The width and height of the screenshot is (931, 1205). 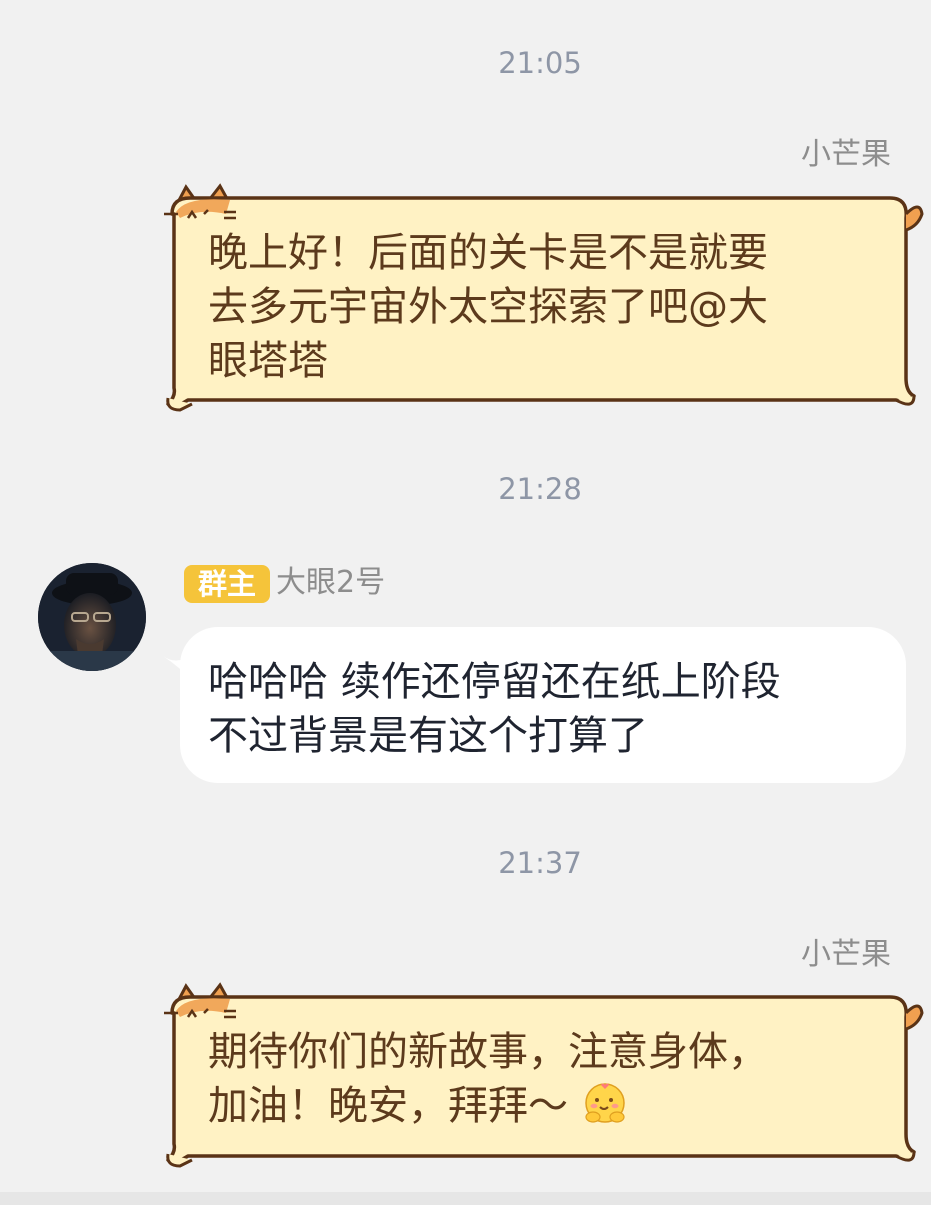 What do you see at coordinates (914, 1017) in the screenshot?
I see `cat-tail-icon` at bounding box center [914, 1017].